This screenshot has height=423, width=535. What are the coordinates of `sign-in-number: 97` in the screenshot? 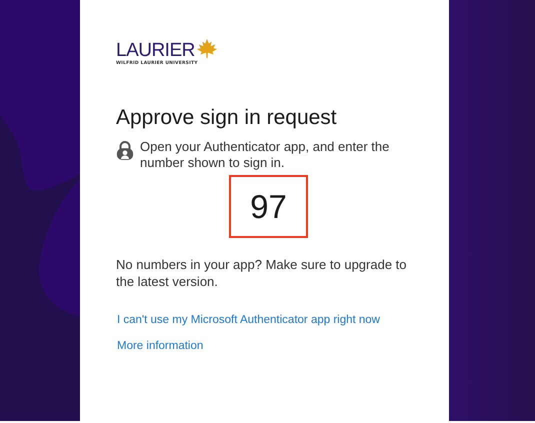 It's located at (268, 207).